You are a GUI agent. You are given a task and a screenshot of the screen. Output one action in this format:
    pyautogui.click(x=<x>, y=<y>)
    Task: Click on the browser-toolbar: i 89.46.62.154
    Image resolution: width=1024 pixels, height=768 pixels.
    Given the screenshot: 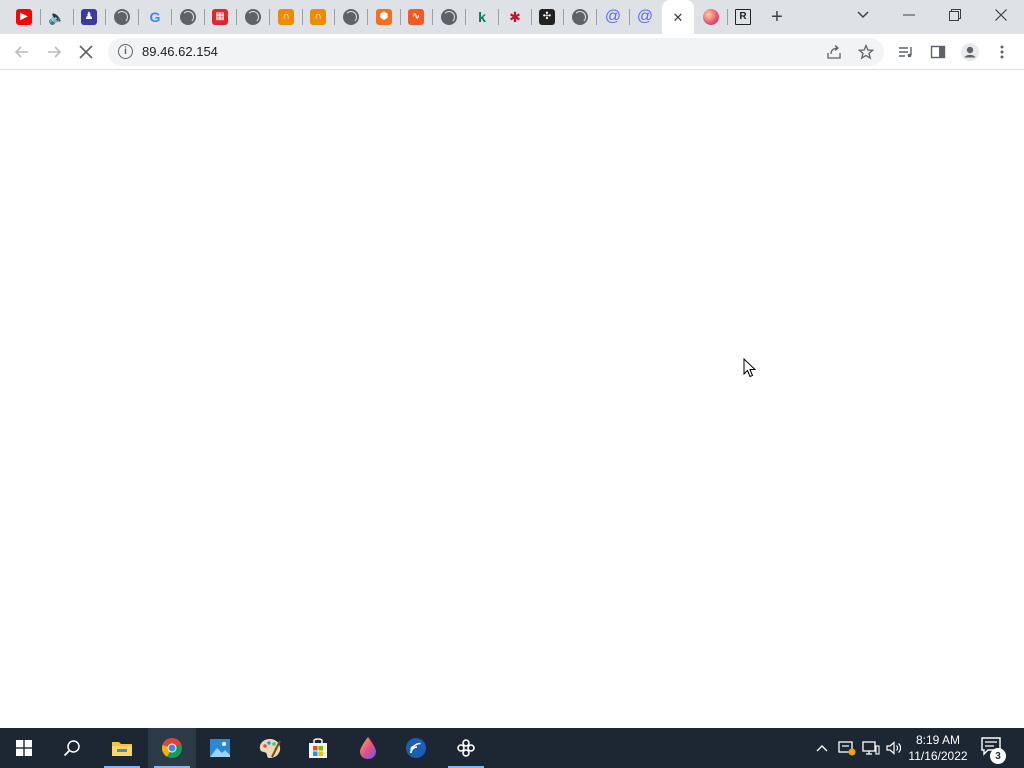 What is the action you would take?
    pyautogui.click(x=512, y=52)
    